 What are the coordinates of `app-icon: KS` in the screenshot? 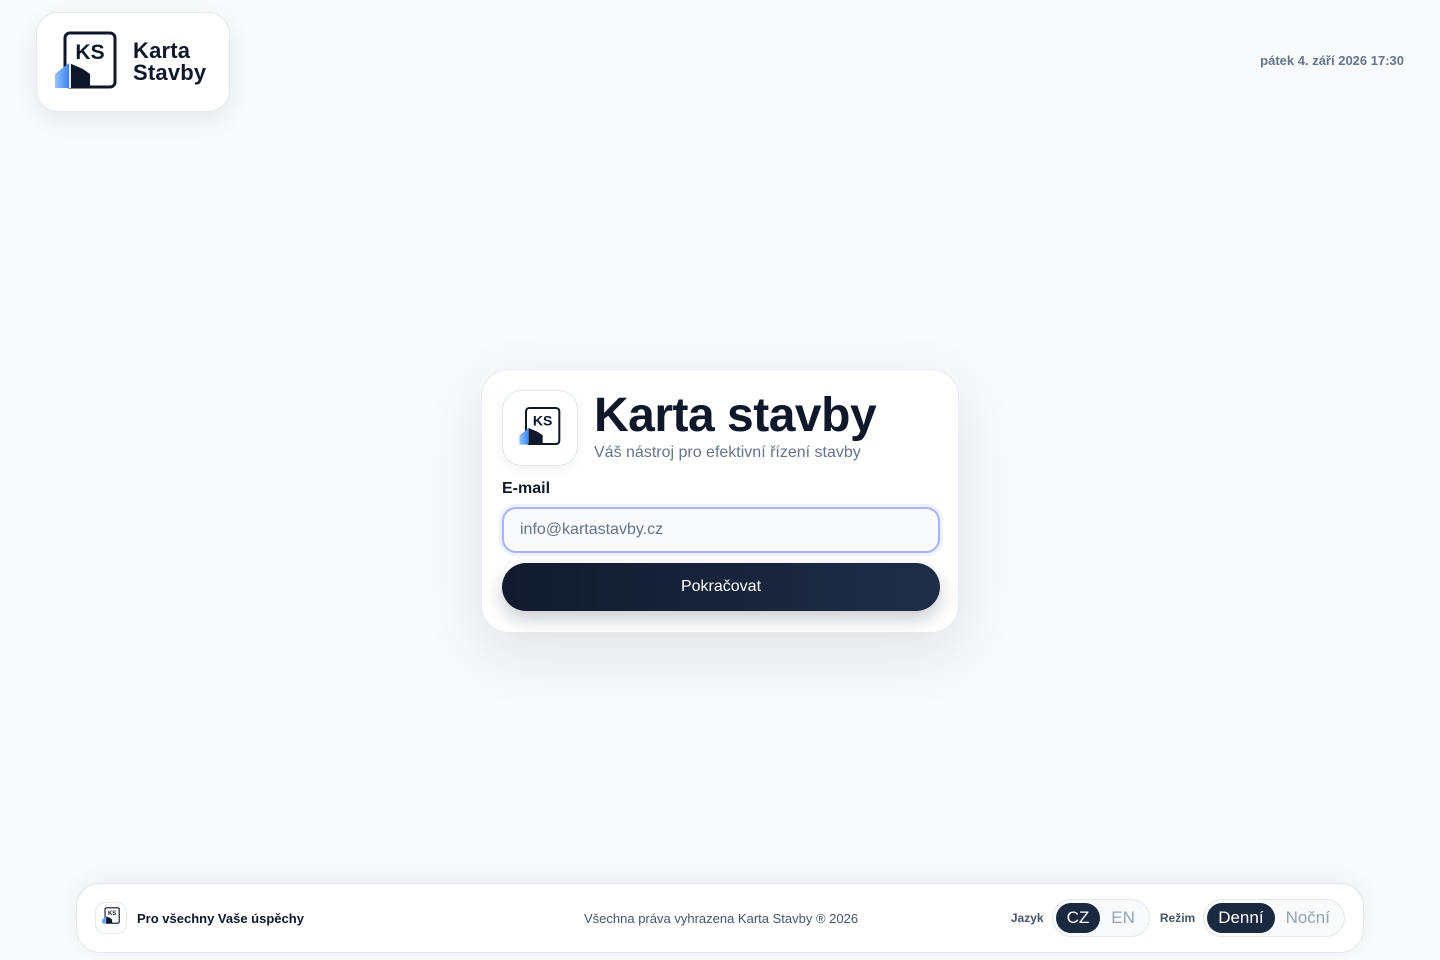 It's located at (540, 428).